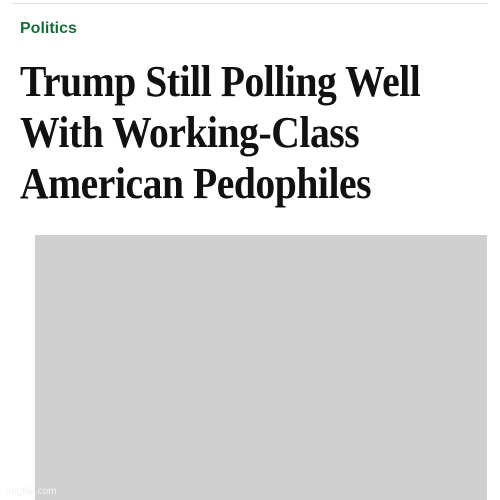  What do you see at coordinates (250, 3) in the screenshot?
I see `top-divider` at bounding box center [250, 3].